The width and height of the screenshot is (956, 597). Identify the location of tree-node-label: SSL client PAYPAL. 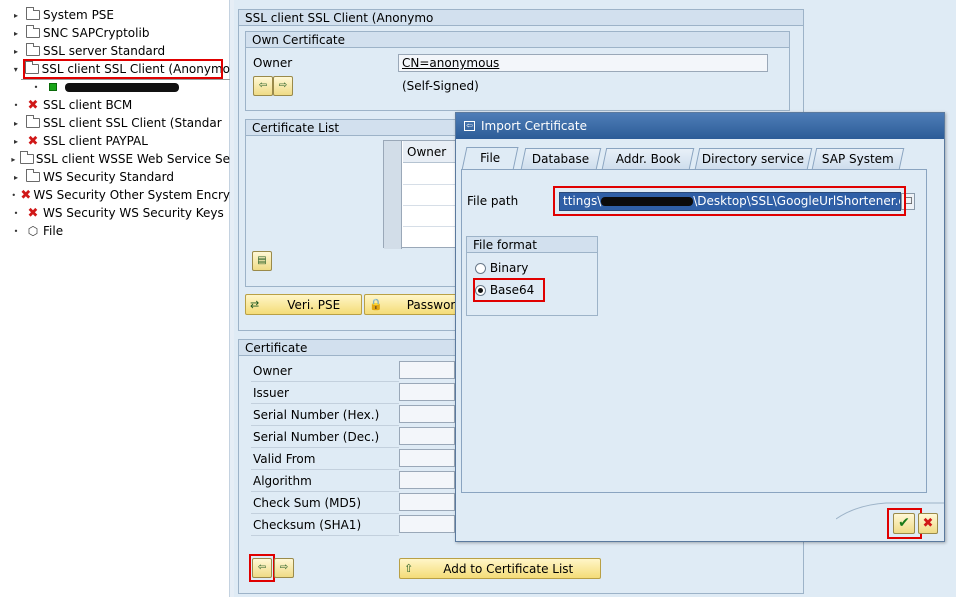
(95, 141).